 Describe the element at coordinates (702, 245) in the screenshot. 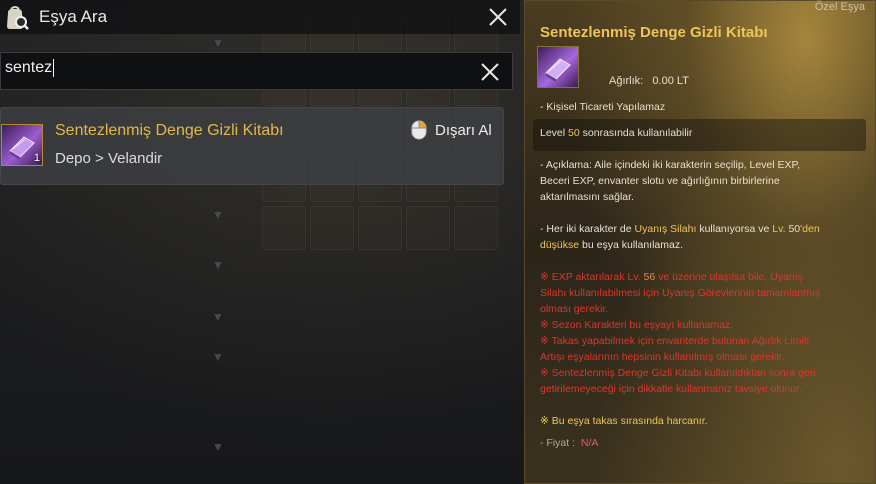

I see `awakening-condition-2: düşükse bu eşya kullanılamaz.` at that location.